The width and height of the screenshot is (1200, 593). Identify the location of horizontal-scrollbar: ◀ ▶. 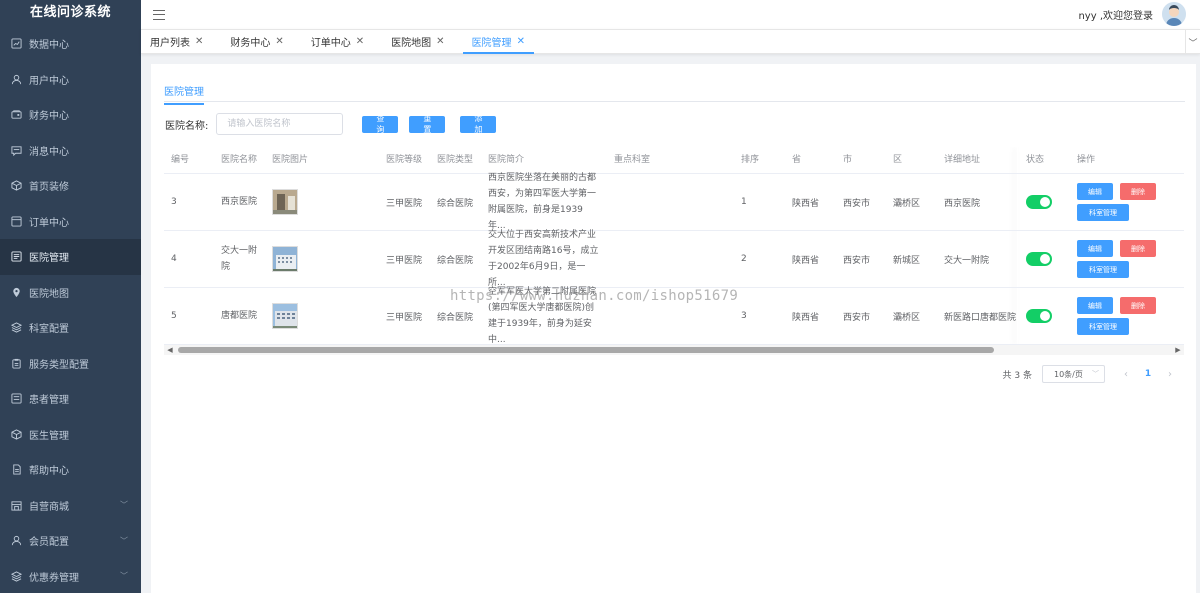
(674, 350).